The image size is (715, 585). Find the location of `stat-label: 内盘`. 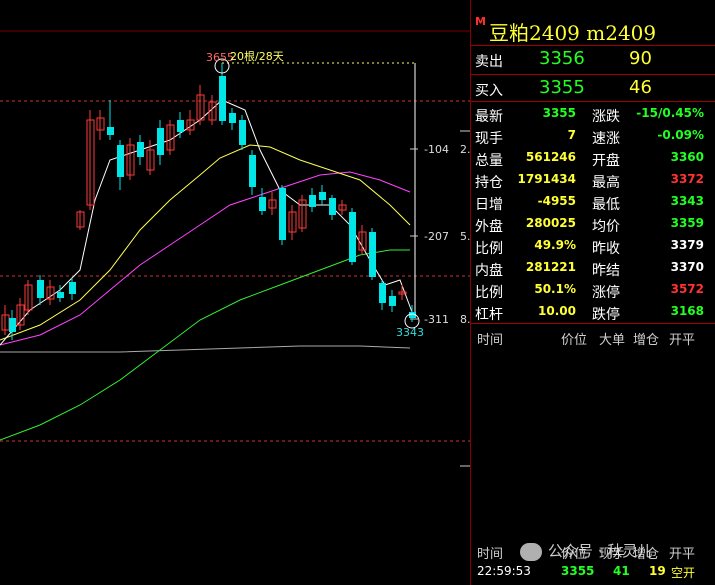

stat-label: 内盘 is located at coordinates (489, 271).